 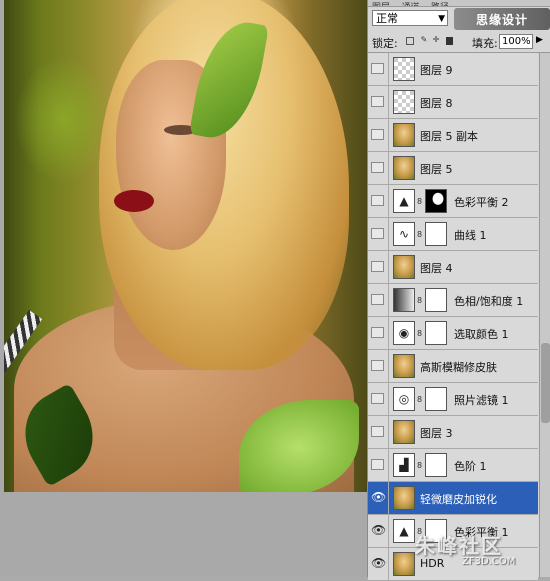 What do you see at coordinates (134, 201) in the screenshot?
I see `photo-lips` at bounding box center [134, 201].